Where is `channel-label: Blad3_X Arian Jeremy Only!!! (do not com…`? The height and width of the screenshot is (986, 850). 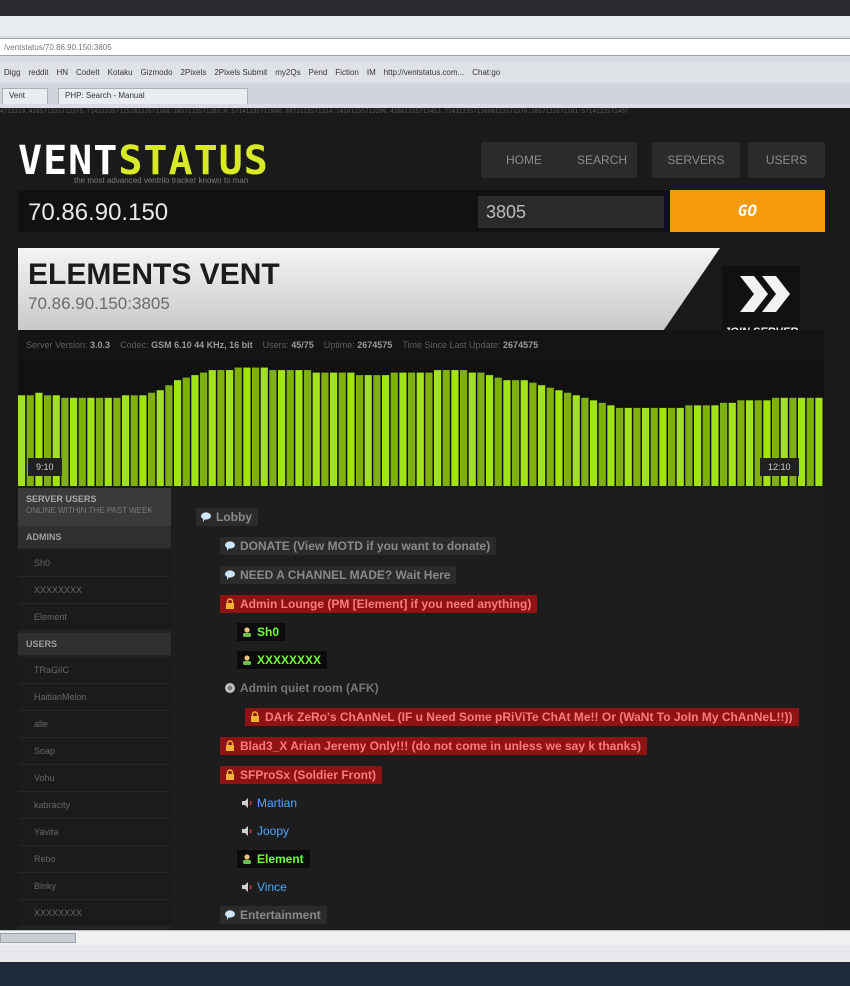
channel-label: Blad3_X Arian Jeremy Only!!! (do not com… is located at coordinates (441, 746).